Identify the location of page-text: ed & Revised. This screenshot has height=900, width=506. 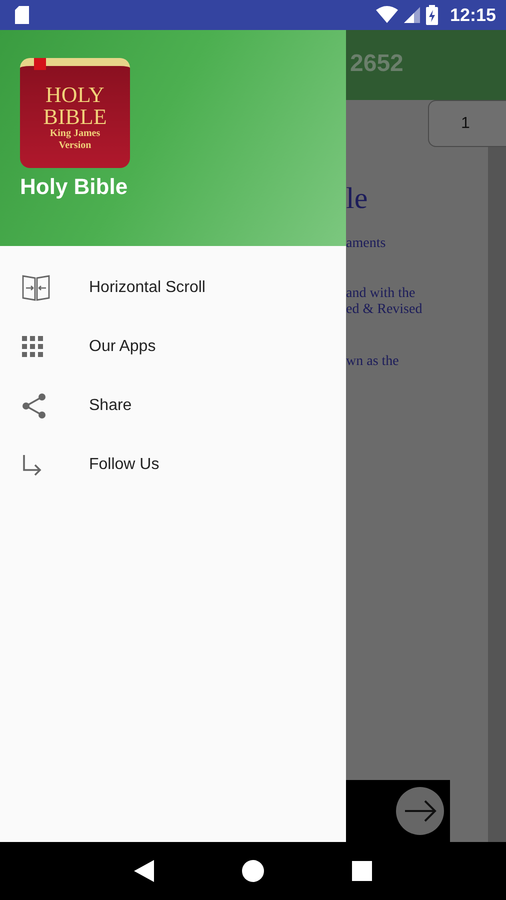
(384, 310).